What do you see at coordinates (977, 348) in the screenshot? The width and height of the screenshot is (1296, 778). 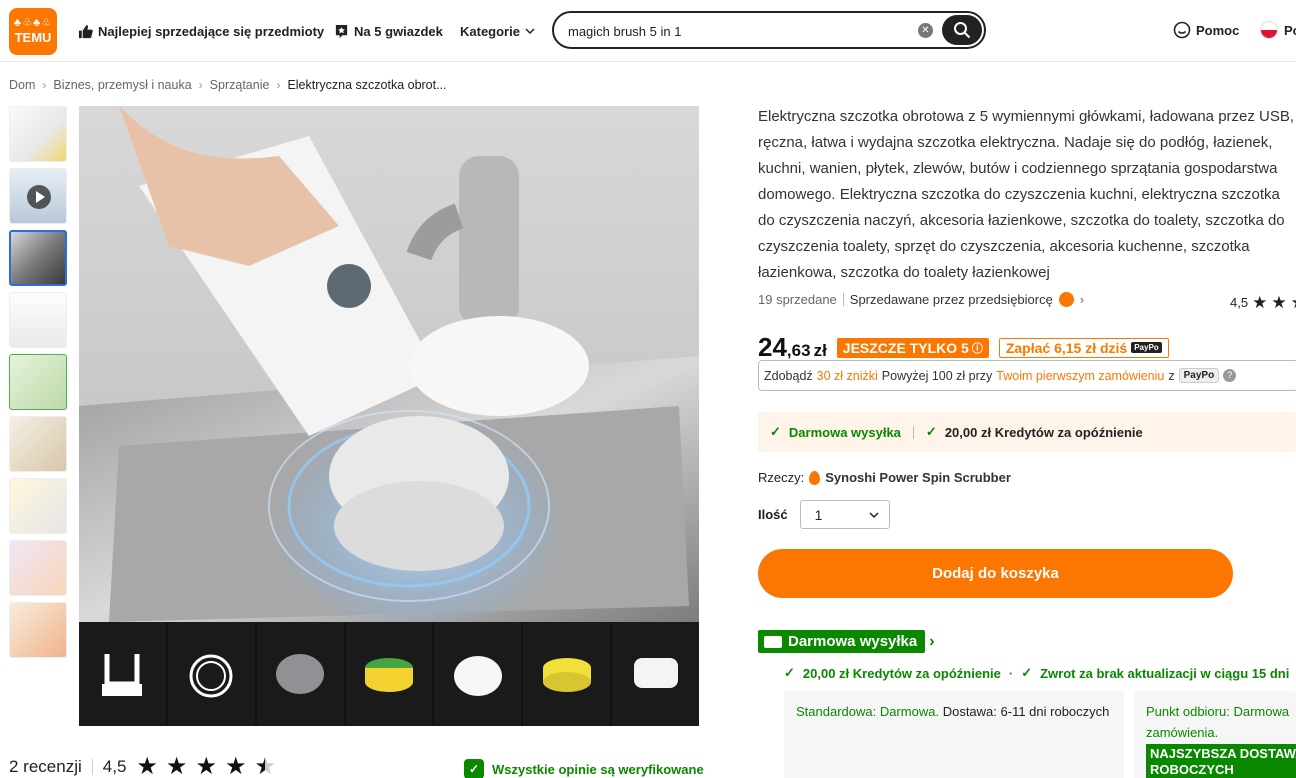 I see `question-icon: ⓘ` at bounding box center [977, 348].